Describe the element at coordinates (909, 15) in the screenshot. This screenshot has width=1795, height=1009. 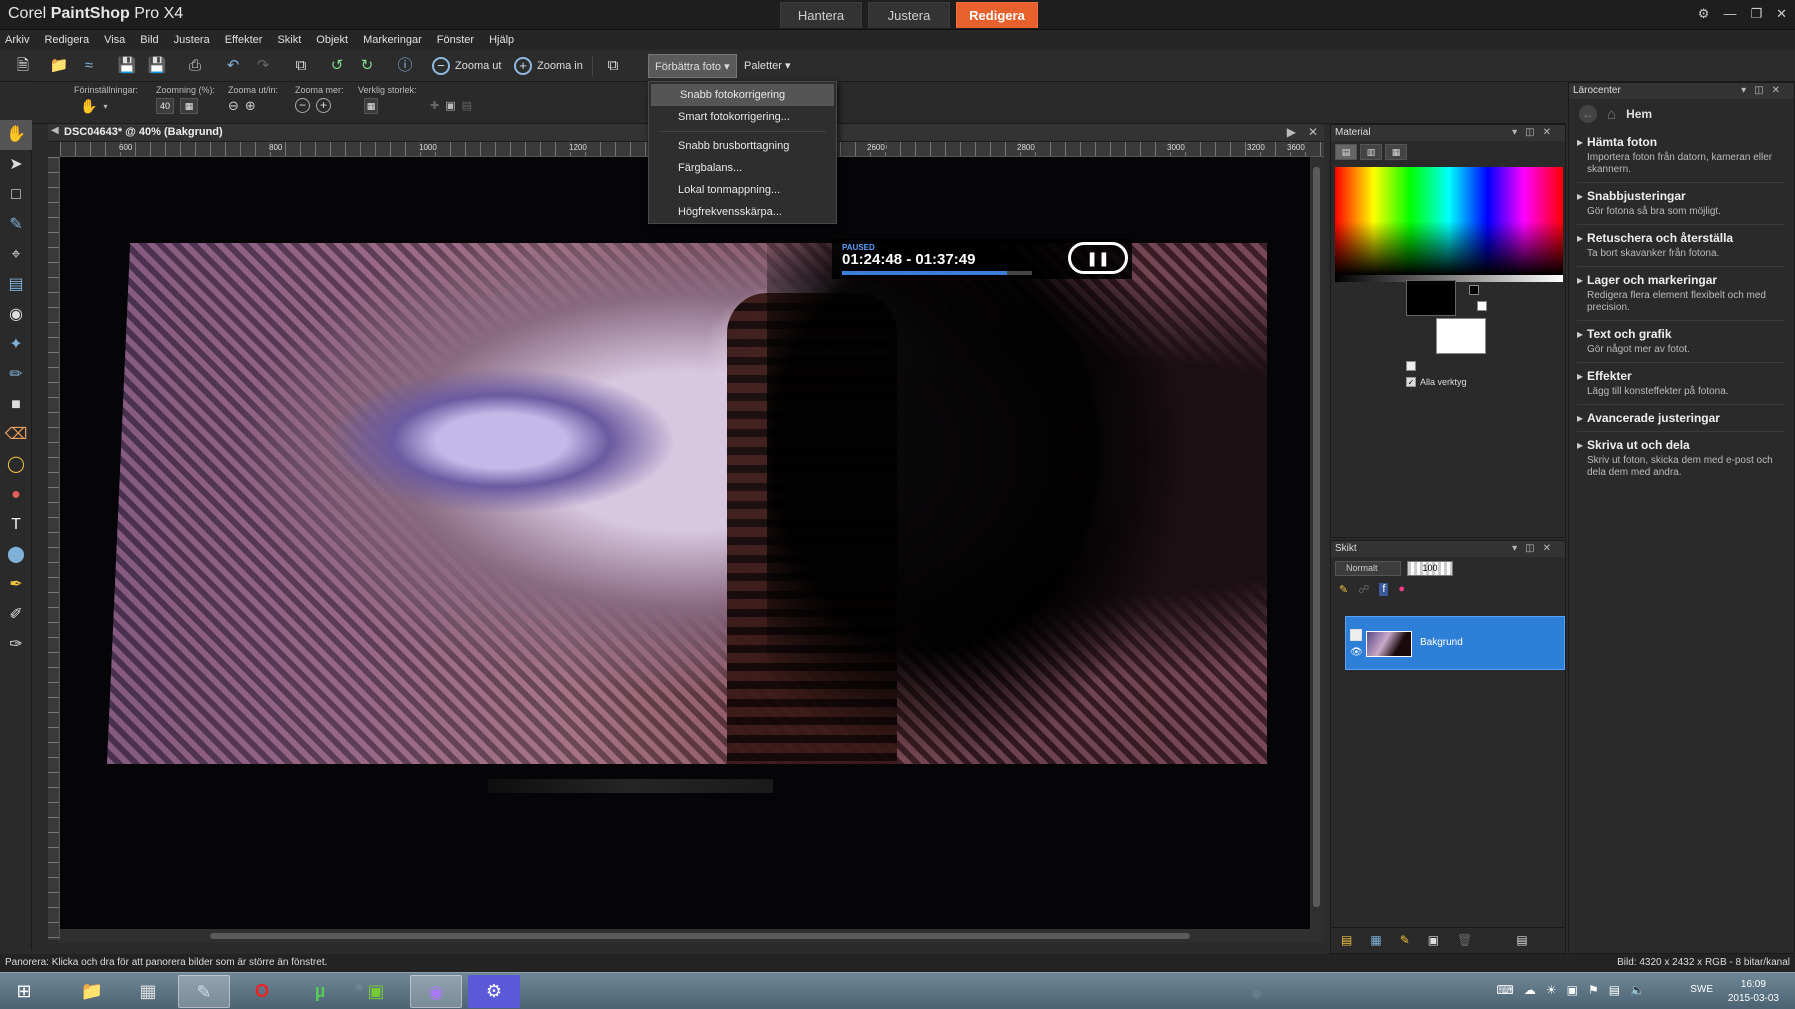
I see `tab-justera: Justera` at that location.